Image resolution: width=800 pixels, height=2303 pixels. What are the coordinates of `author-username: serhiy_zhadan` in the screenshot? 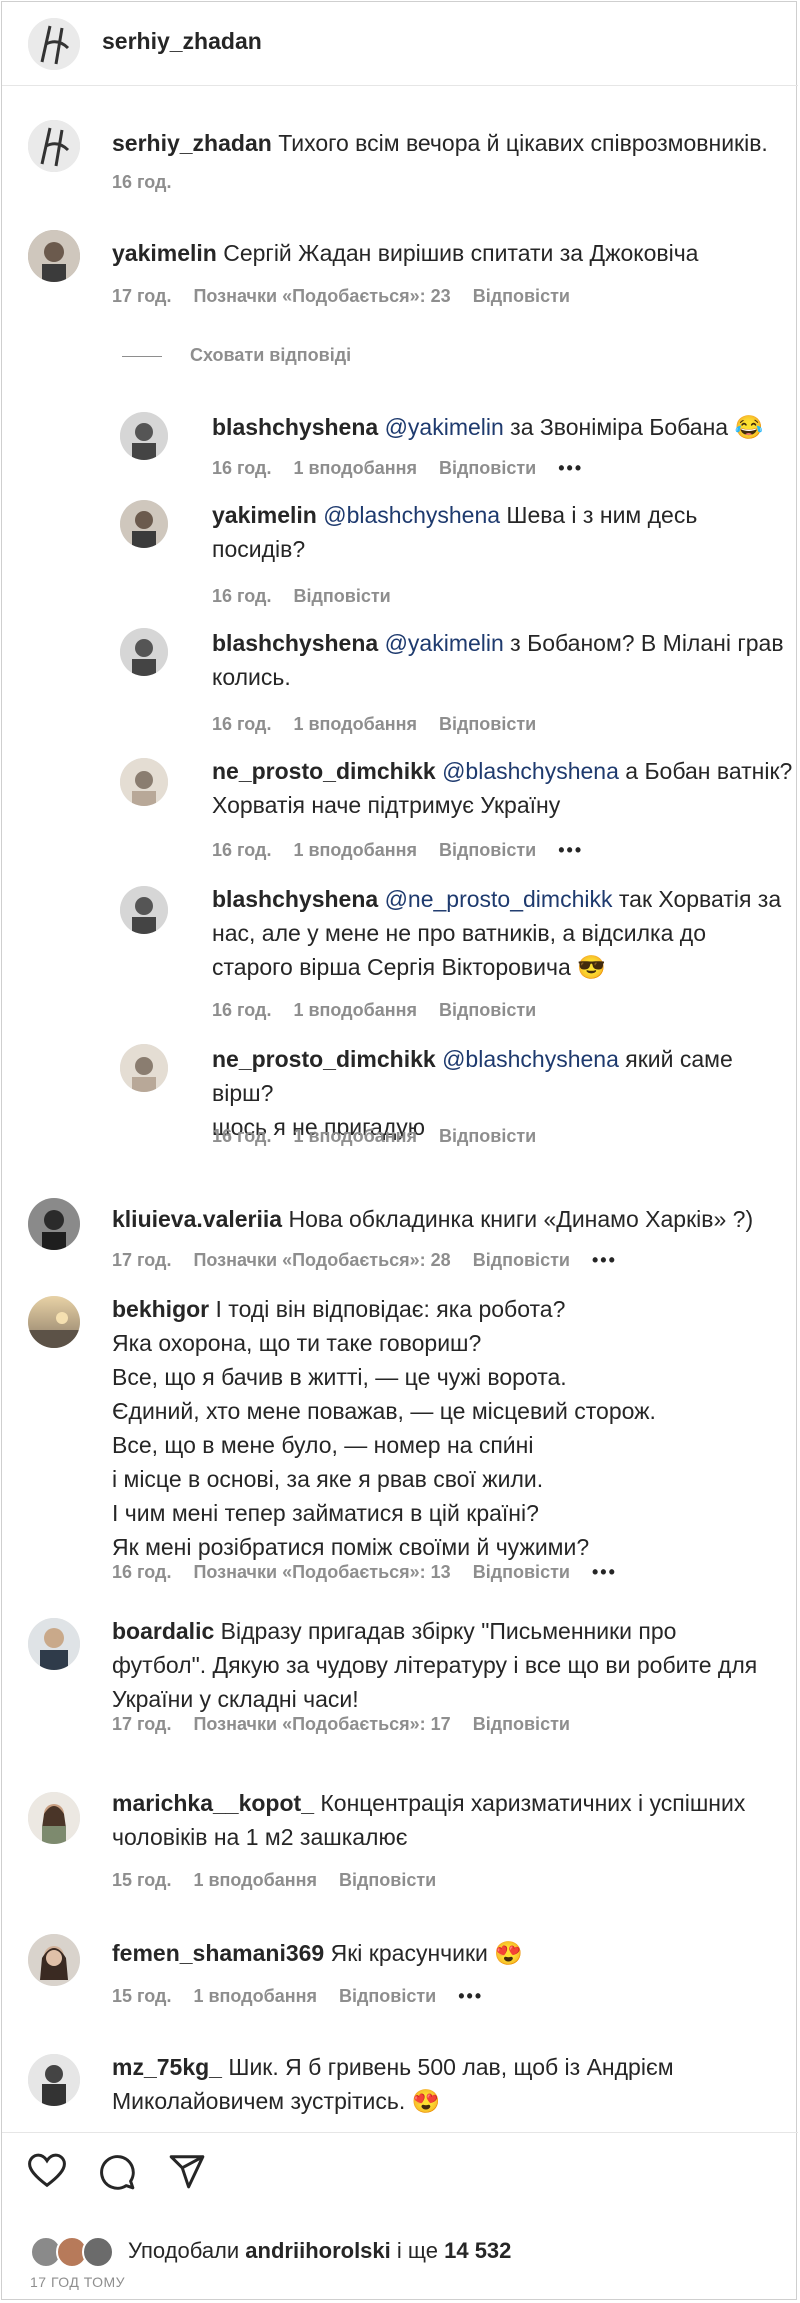 It's located at (182, 41).